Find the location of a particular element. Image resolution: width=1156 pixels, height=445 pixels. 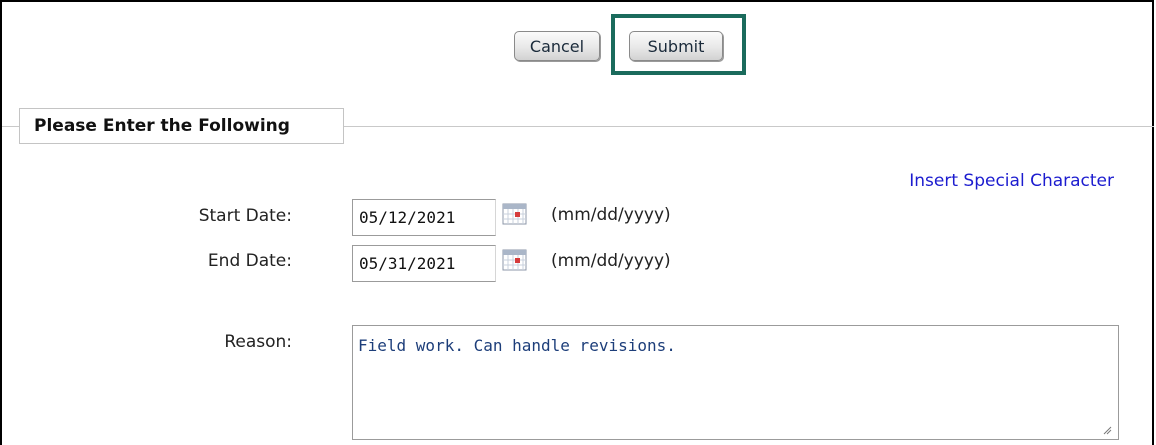

end-date-format-hint: (mm/dd/yyyy) is located at coordinates (611, 261).